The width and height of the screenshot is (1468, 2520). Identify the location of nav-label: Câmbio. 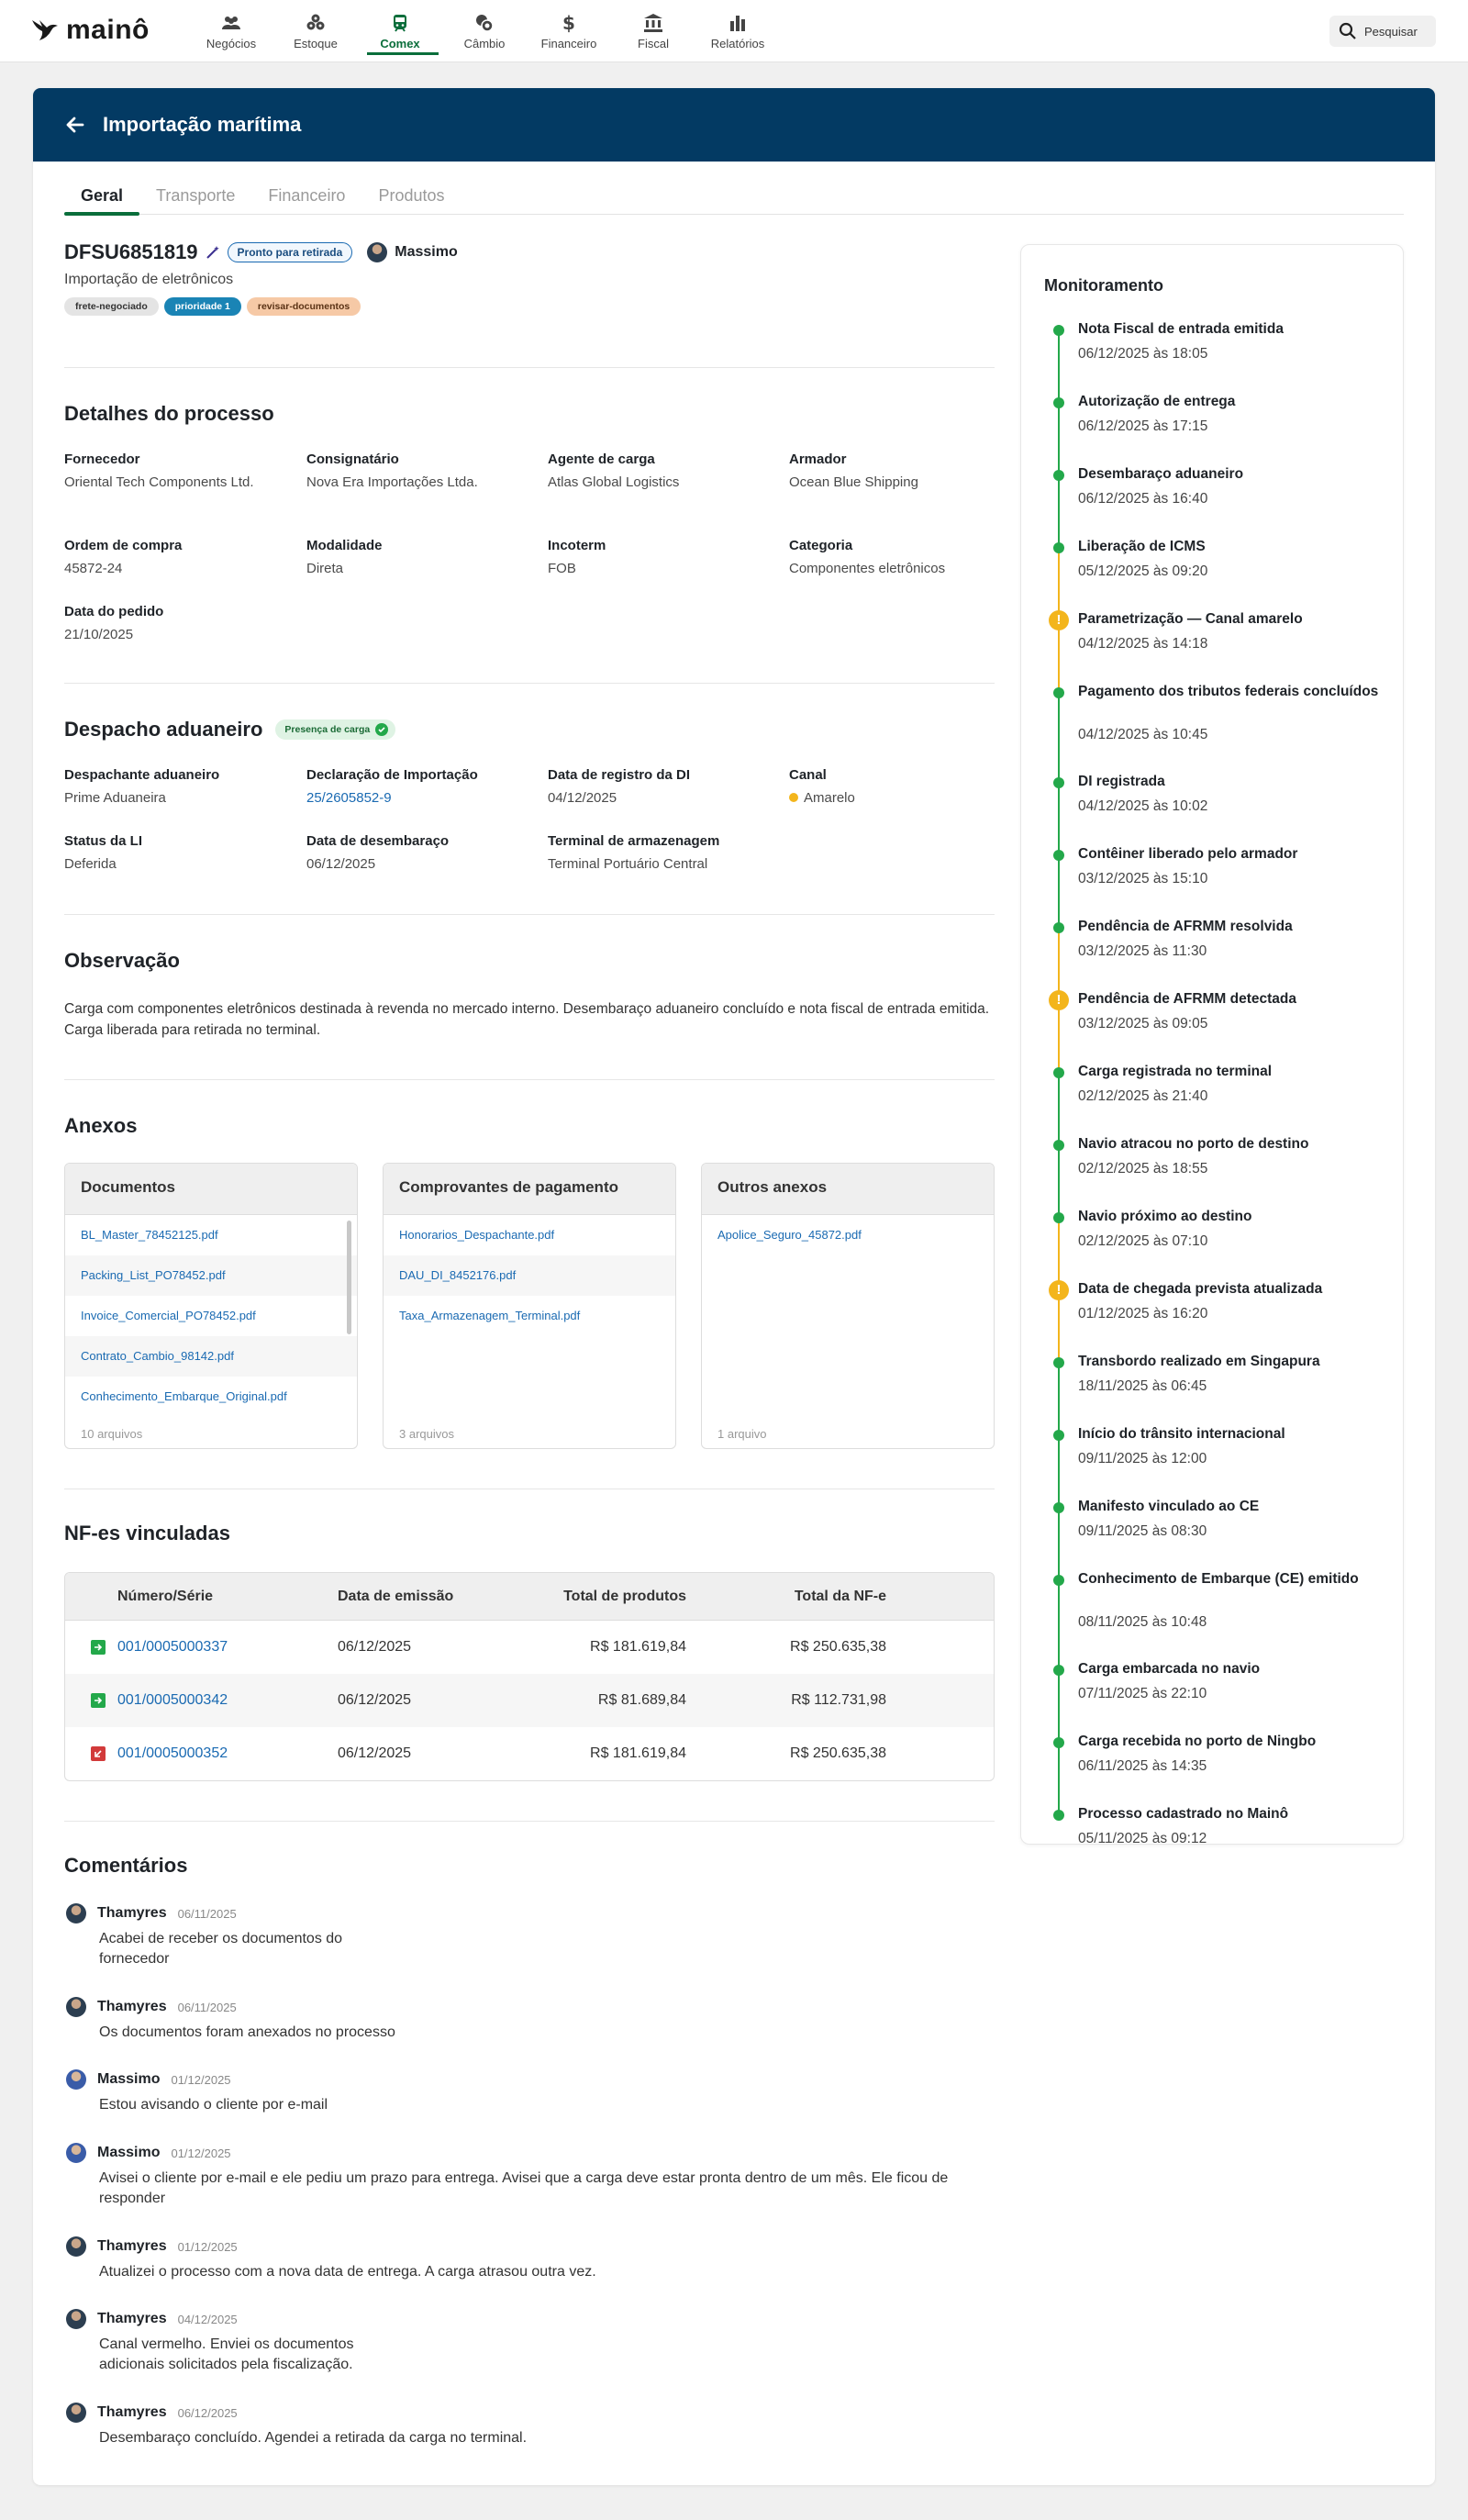
(484, 43).